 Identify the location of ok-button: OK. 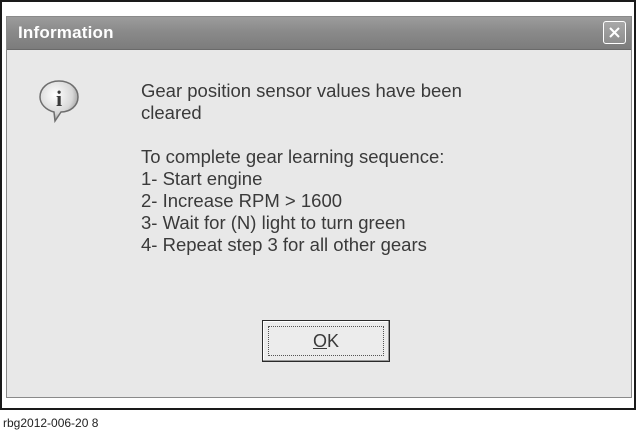
(326, 341).